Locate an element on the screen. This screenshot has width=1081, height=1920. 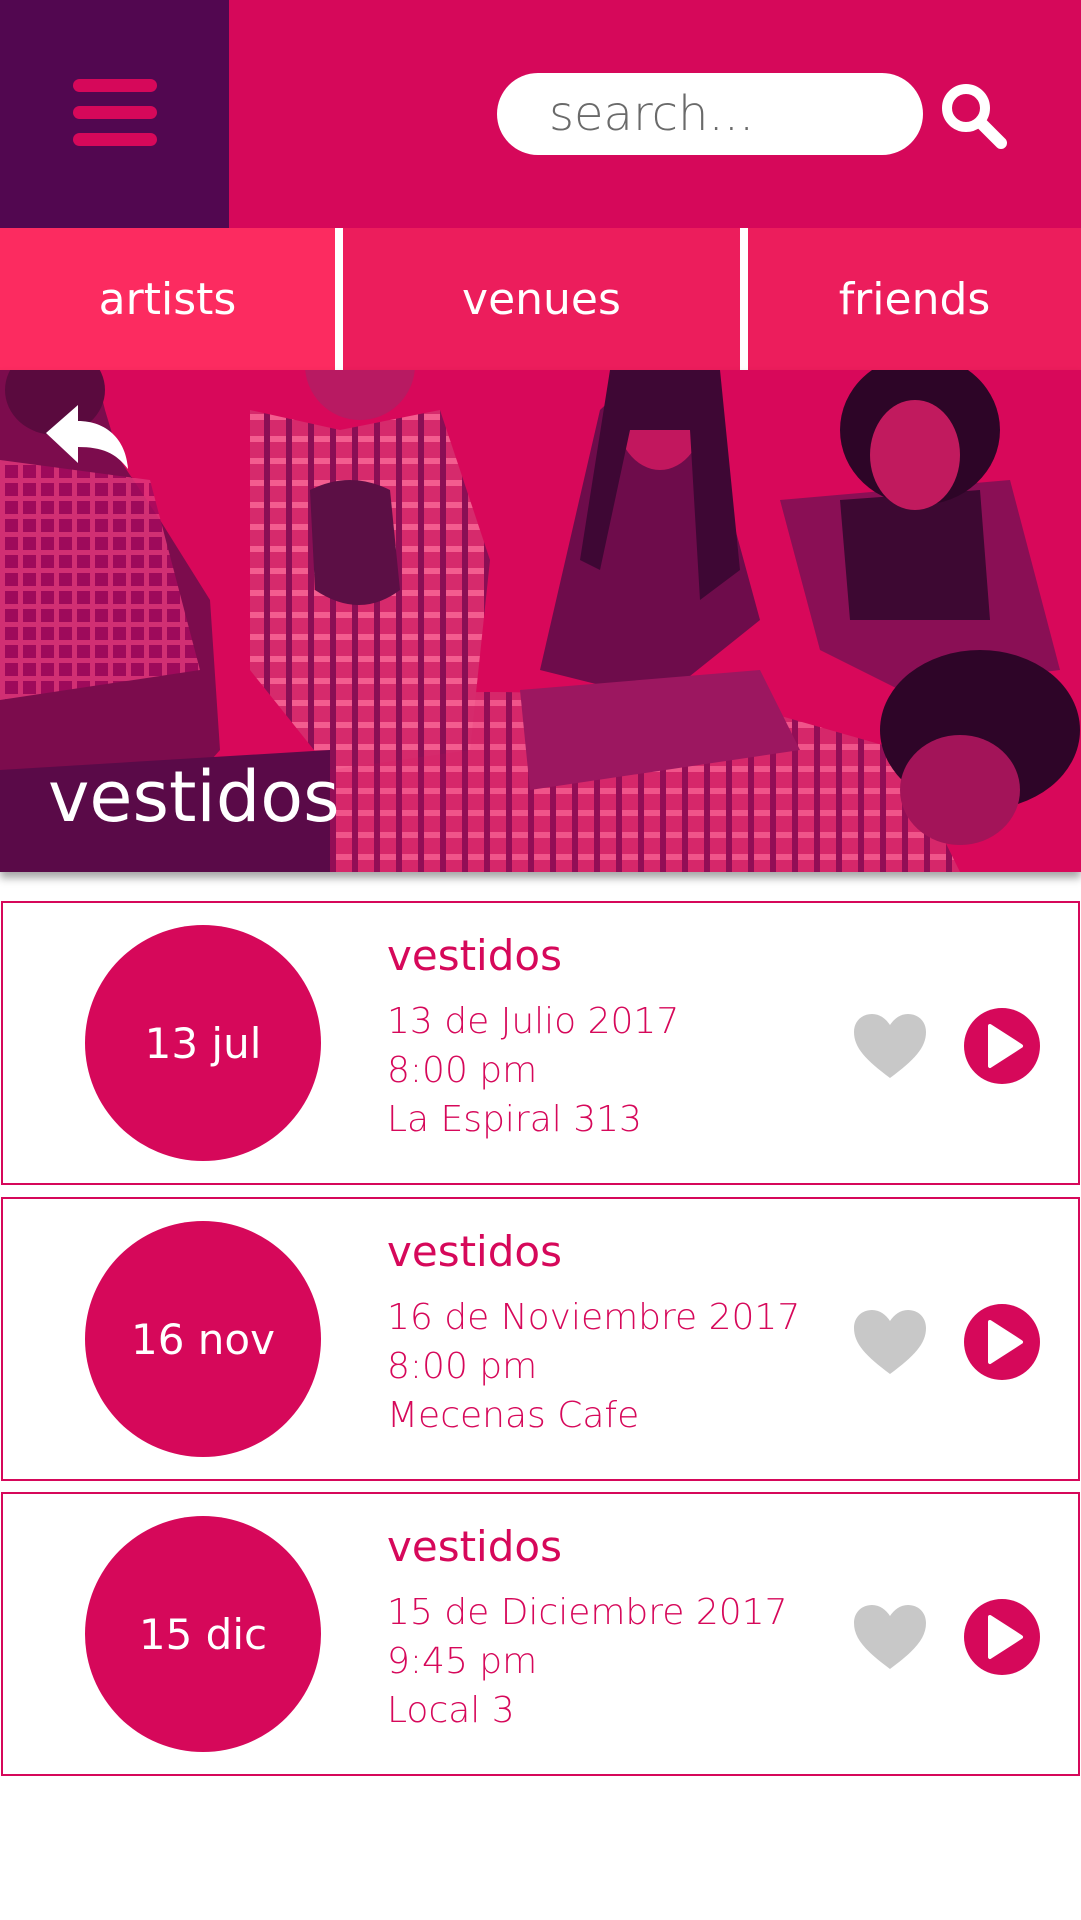
event-date-badge: 16 nov is located at coordinates (203, 1339).